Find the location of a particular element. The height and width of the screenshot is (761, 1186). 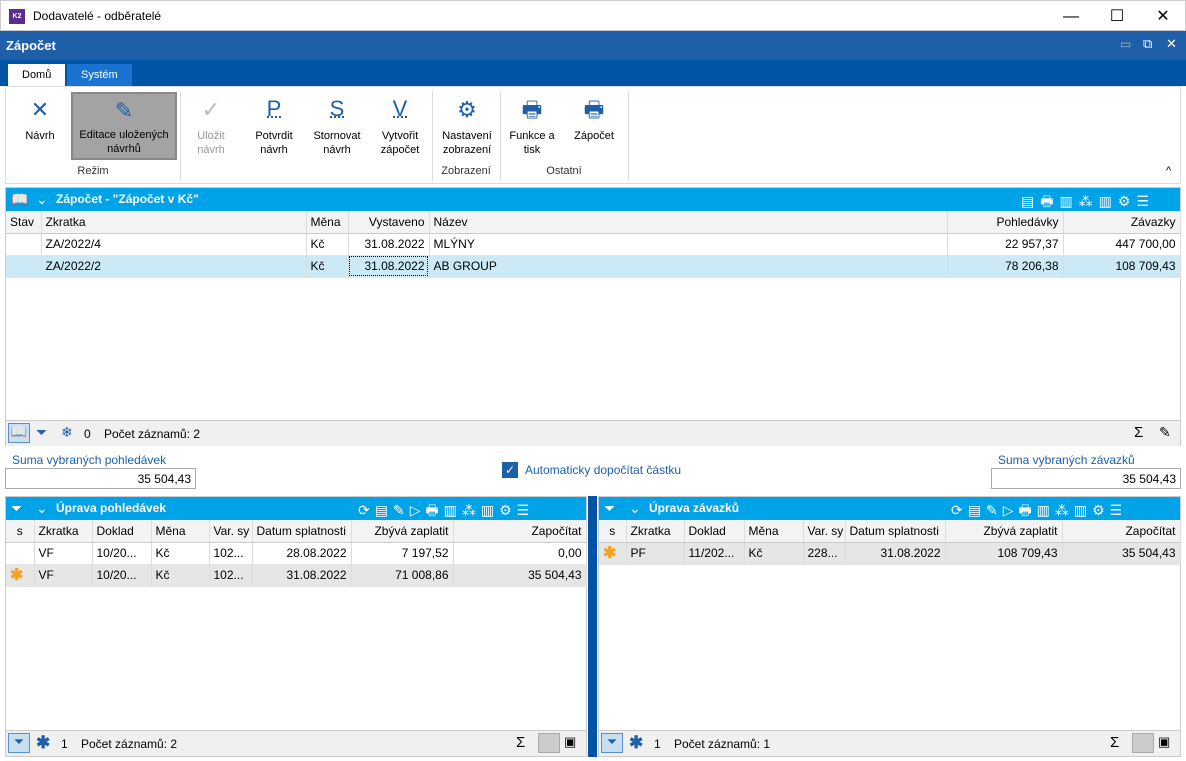

book-icon: 📖 is located at coordinates (19, 199).